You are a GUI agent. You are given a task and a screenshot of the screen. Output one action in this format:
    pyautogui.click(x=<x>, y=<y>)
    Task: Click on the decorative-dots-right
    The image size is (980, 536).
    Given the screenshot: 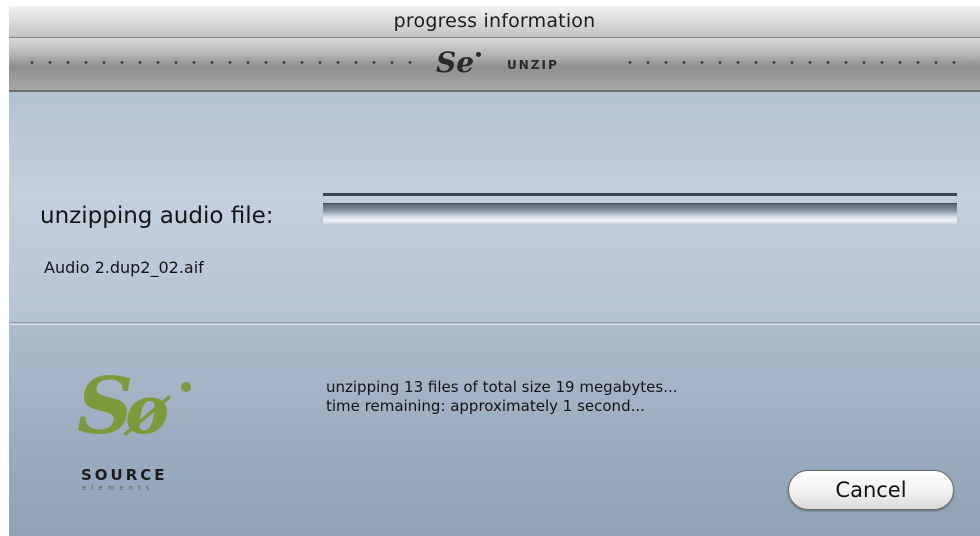 What is the action you would take?
    pyautogui.click(x=796, y=62)
    